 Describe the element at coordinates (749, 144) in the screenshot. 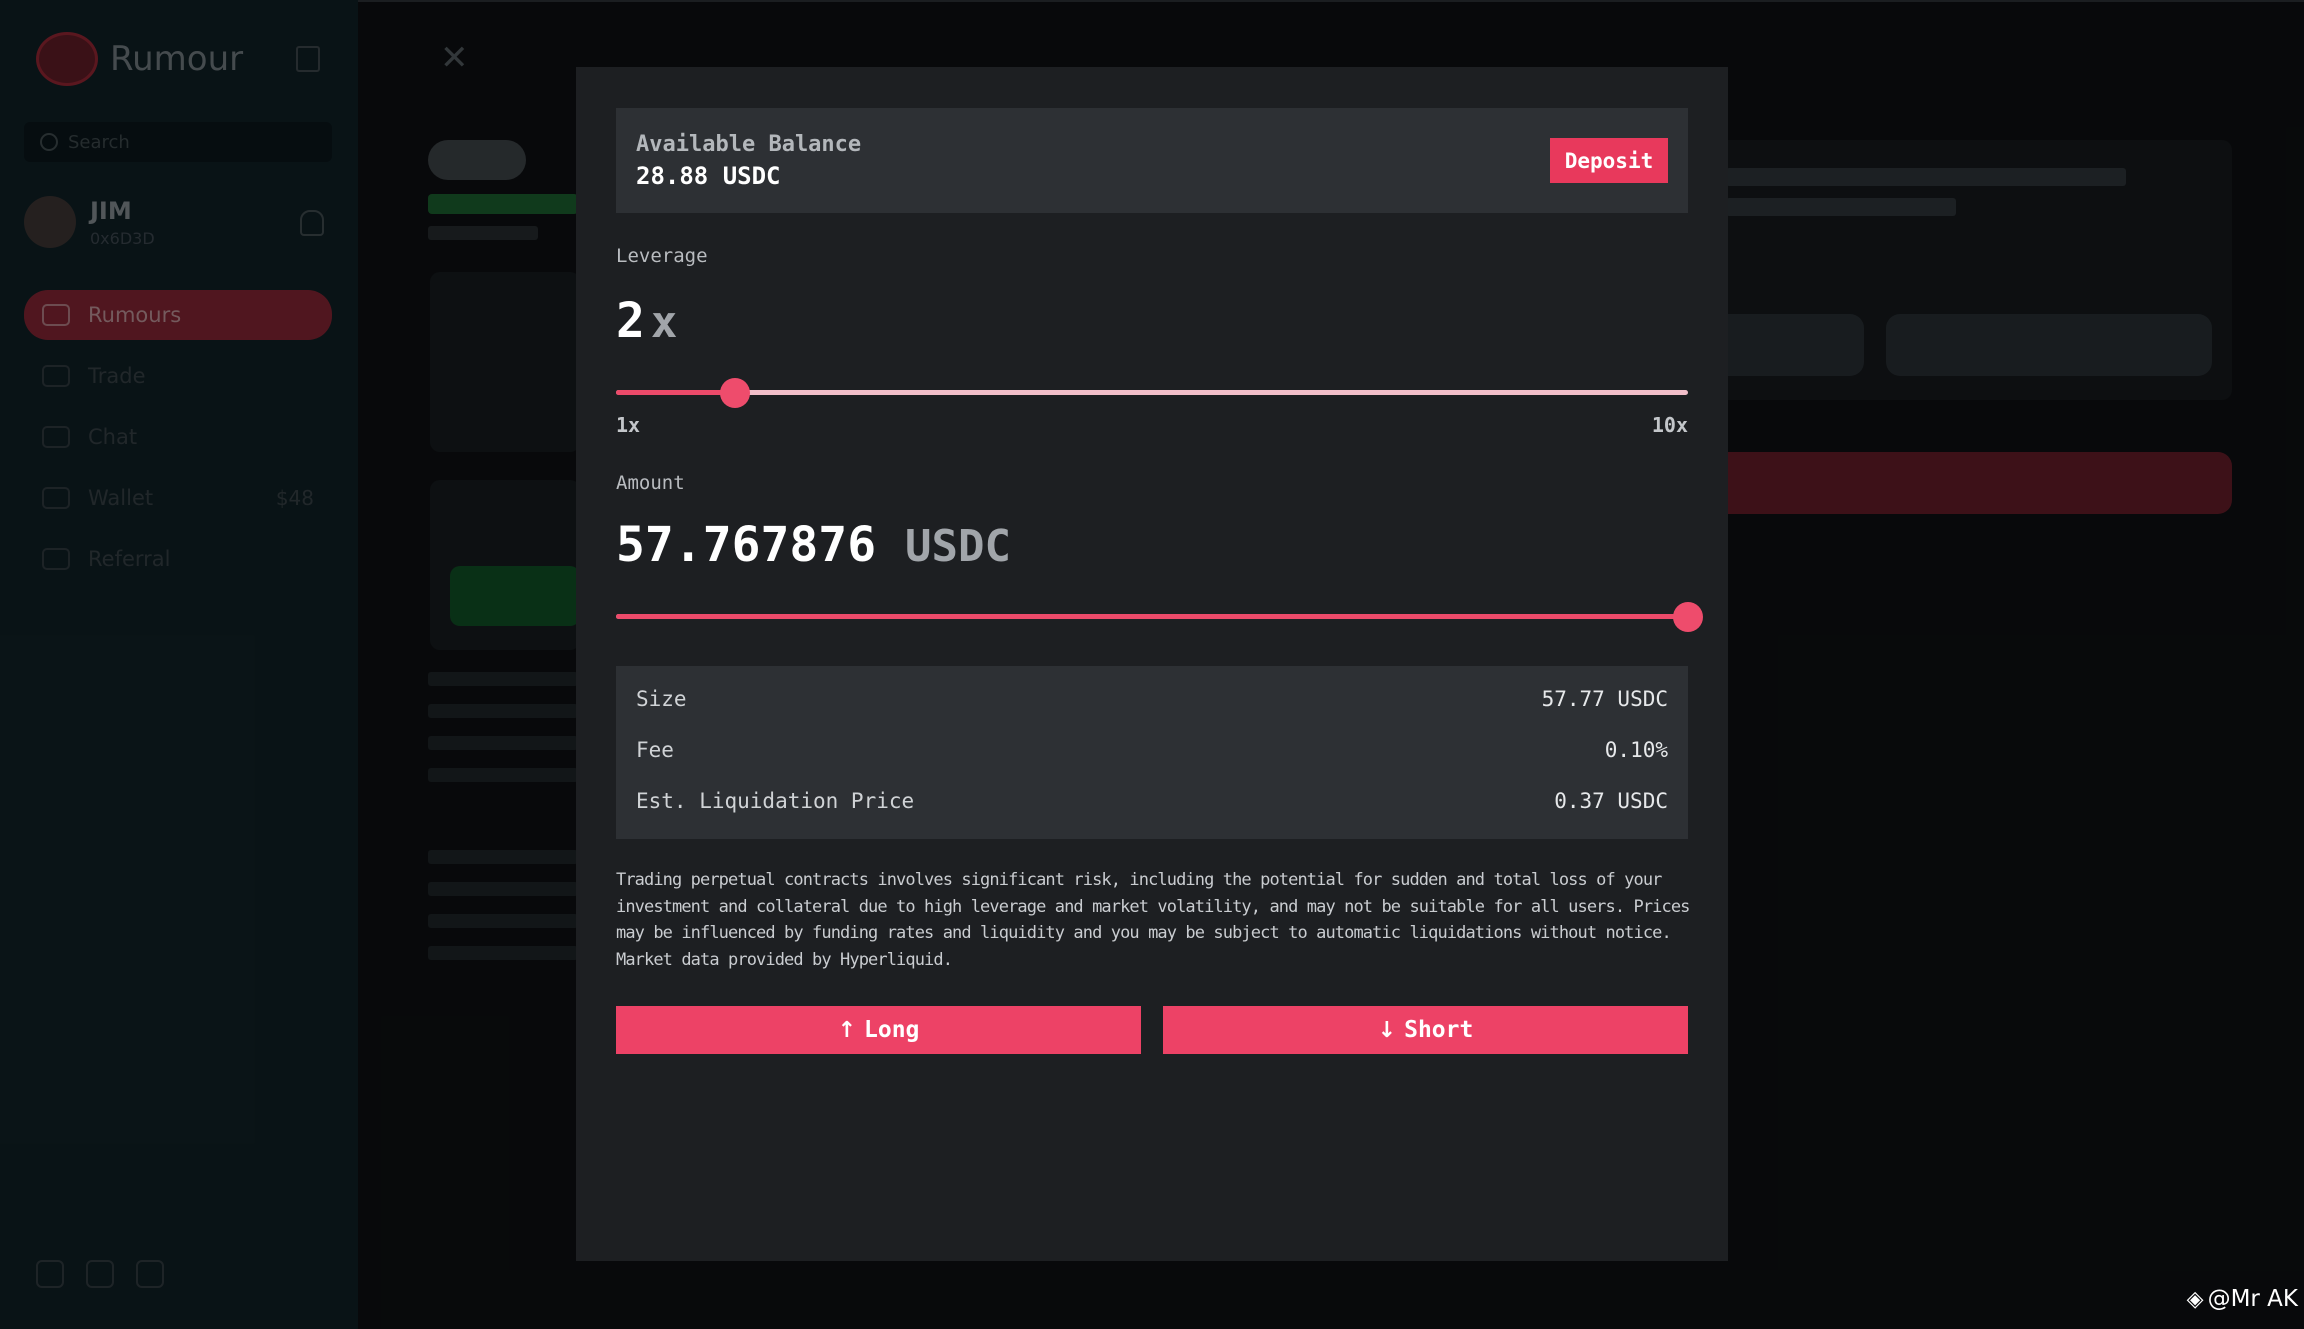

I see `balance-label: Available Balance` at that location.